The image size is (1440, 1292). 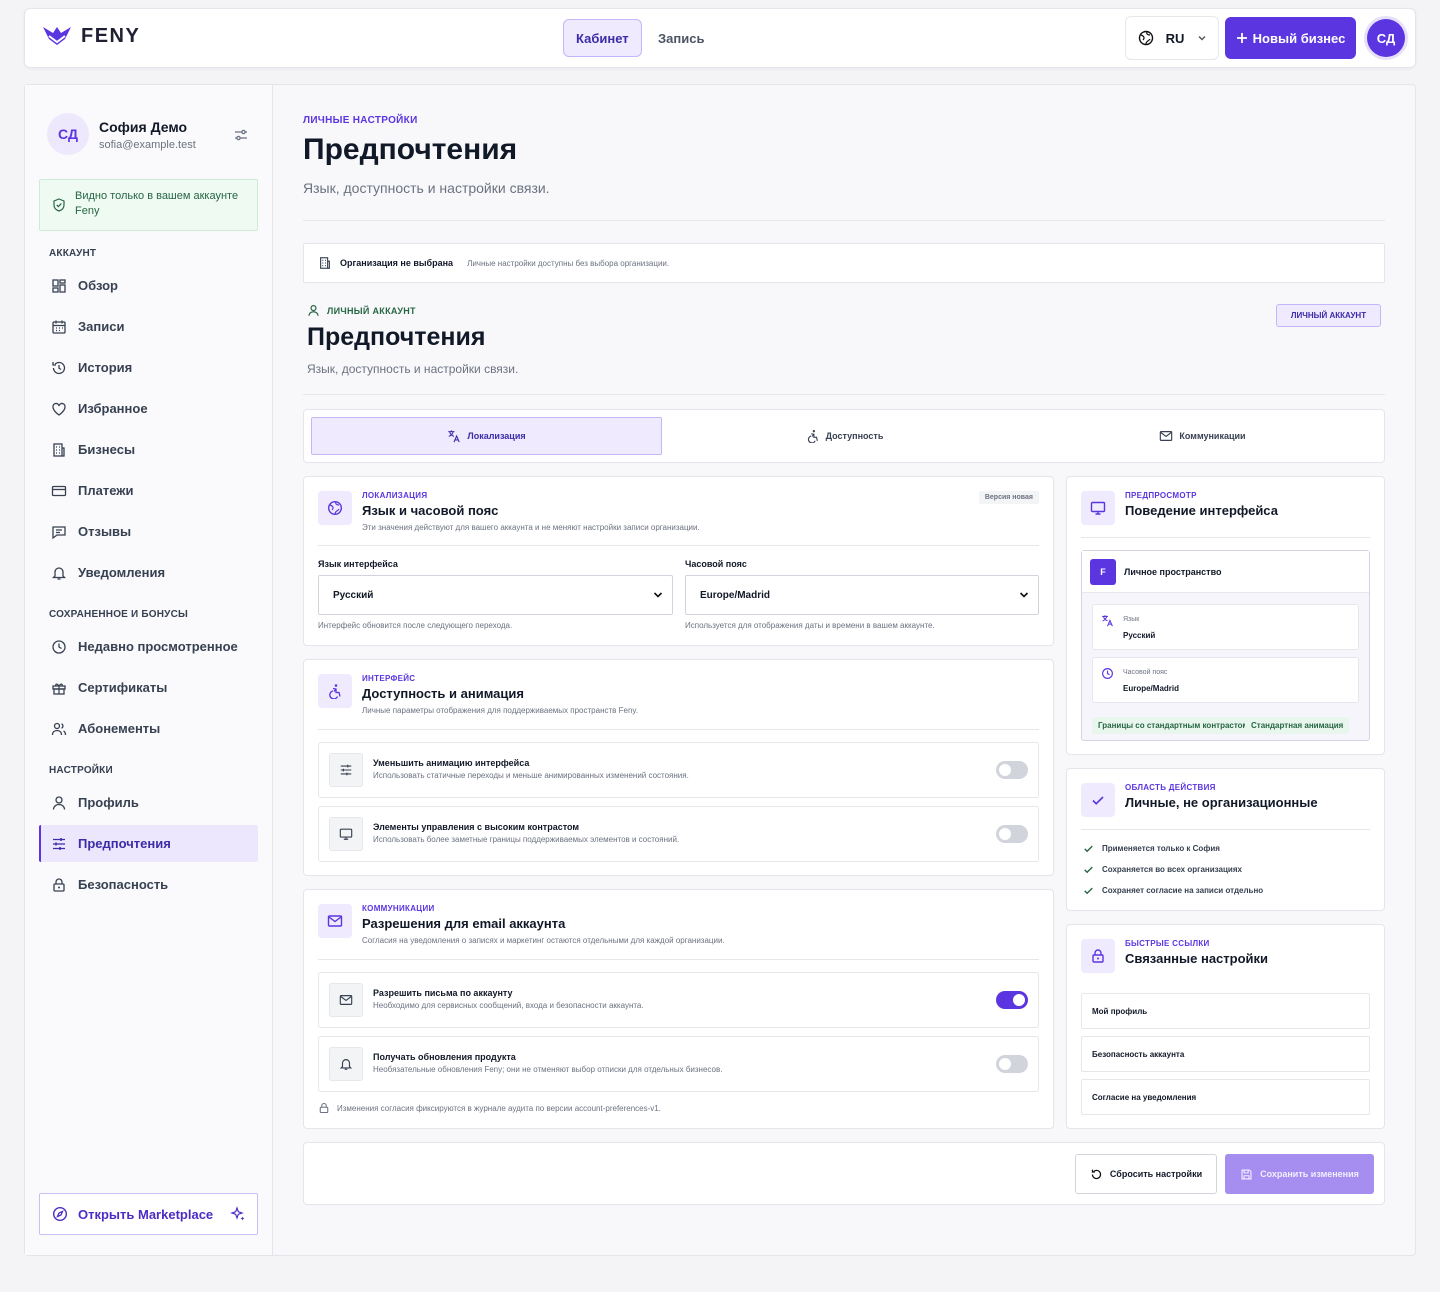 What do you see at coordinates (1012, 1000) in the screenshot?
I see `account-emails-toggle` at bounding box center [1012, 1000].